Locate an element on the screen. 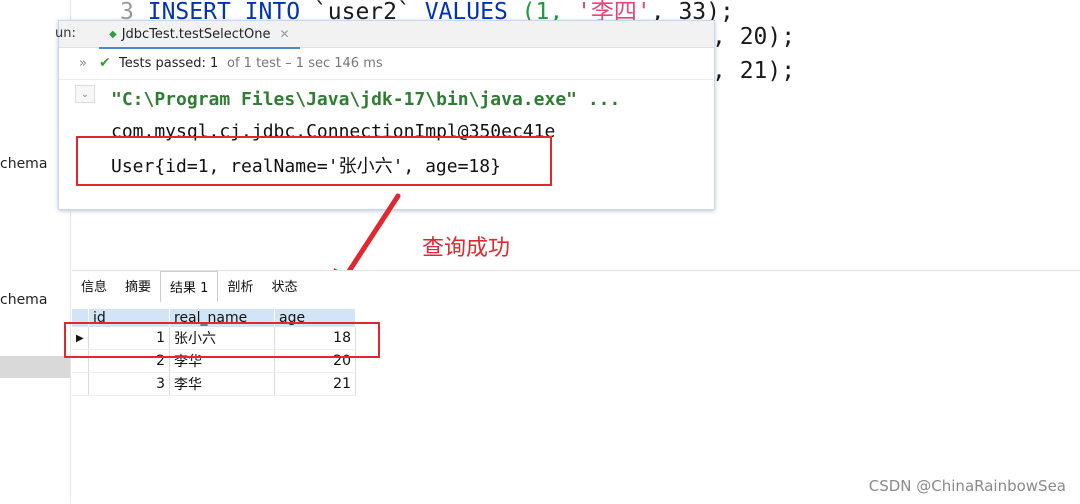  tab-jdbc-test: ◆ JdbcTest.testSelectOne ✕ is located at coordinates (199, 35).